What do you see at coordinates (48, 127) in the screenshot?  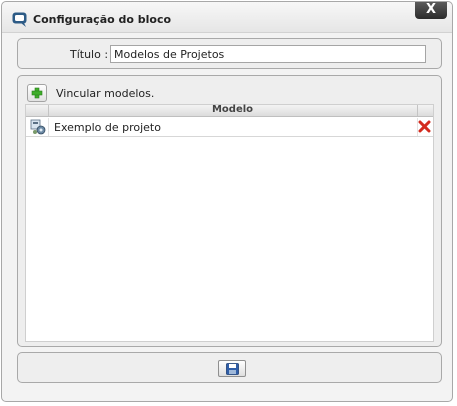 I see `cell-separator` at bounding box center [48, 127].